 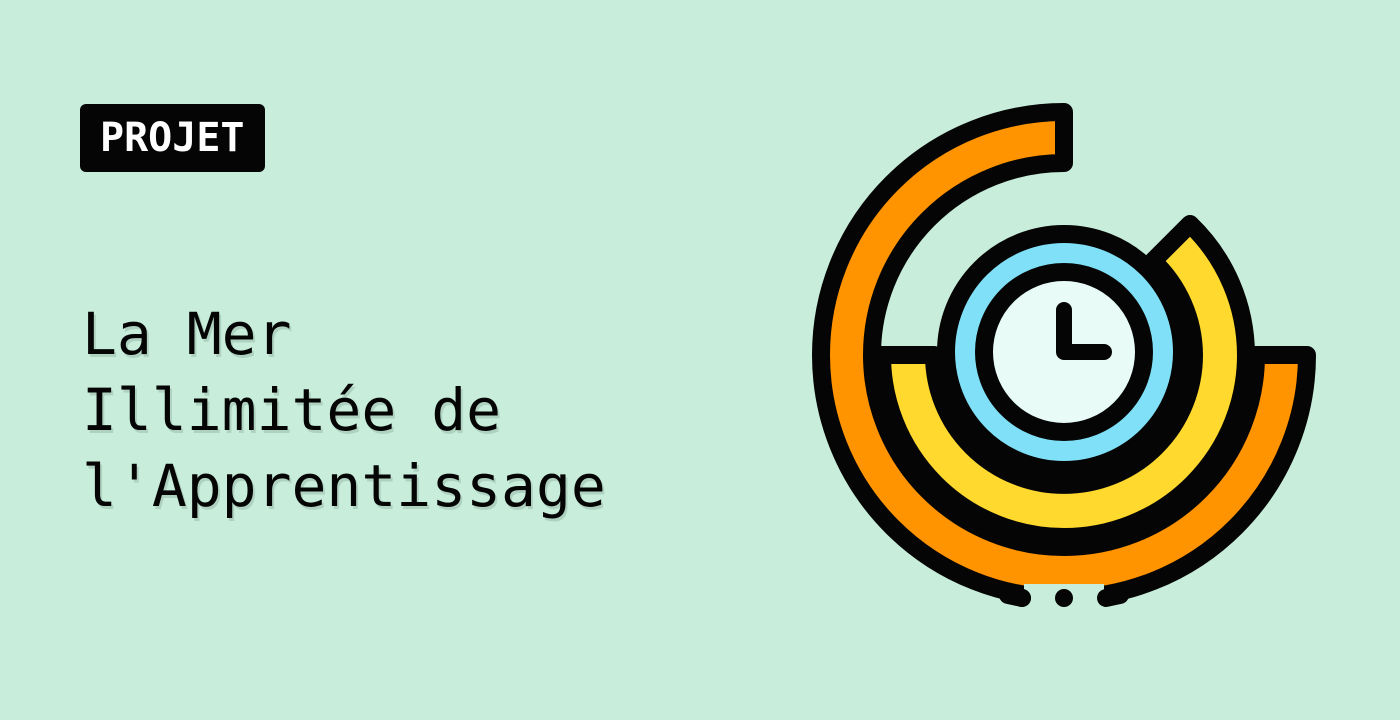 What do you see at coordinates (187, 334) in the screenshot?
I see `title-line-1: La Mer` at bounding box center [187, 334].